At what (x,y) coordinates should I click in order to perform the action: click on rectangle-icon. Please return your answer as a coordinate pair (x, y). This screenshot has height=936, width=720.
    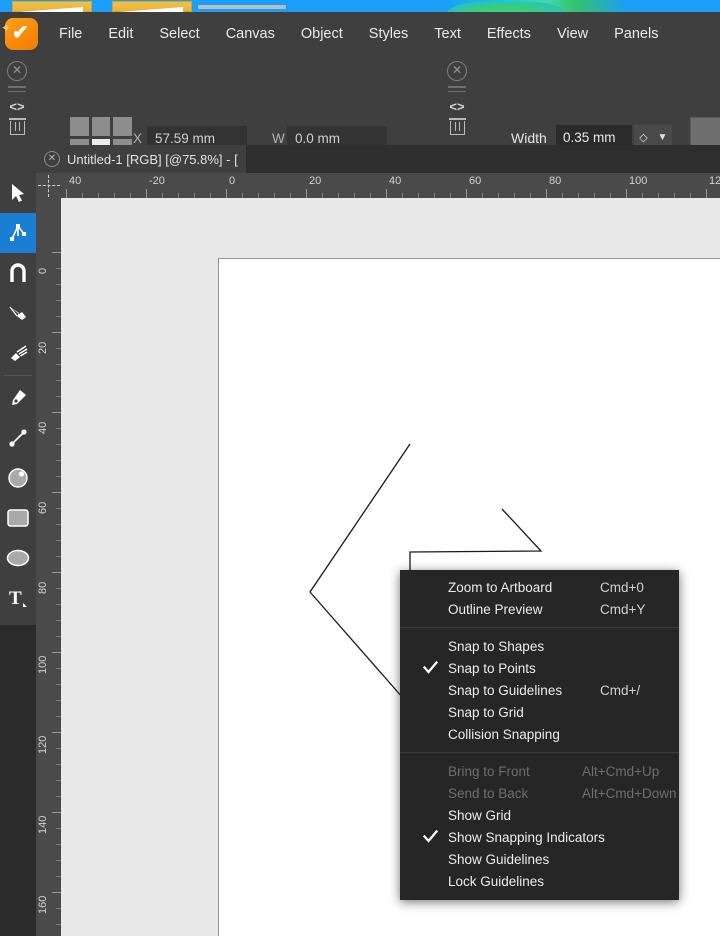
    Looking at the image, I should click on (18, 518).